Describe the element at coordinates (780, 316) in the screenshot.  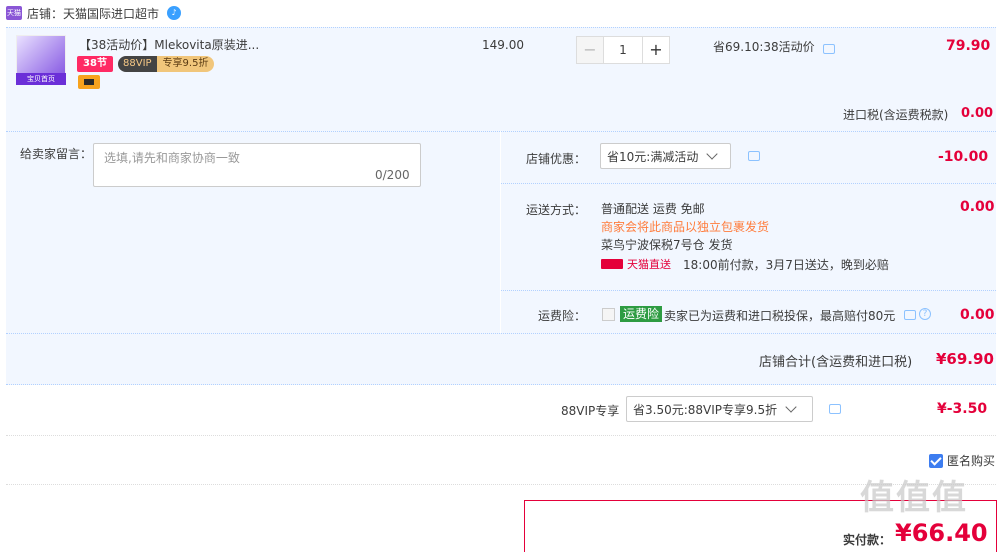
I see `freight-insurance-text: 卖家已为运费和进口税投保，最高赔付80元` at that location.